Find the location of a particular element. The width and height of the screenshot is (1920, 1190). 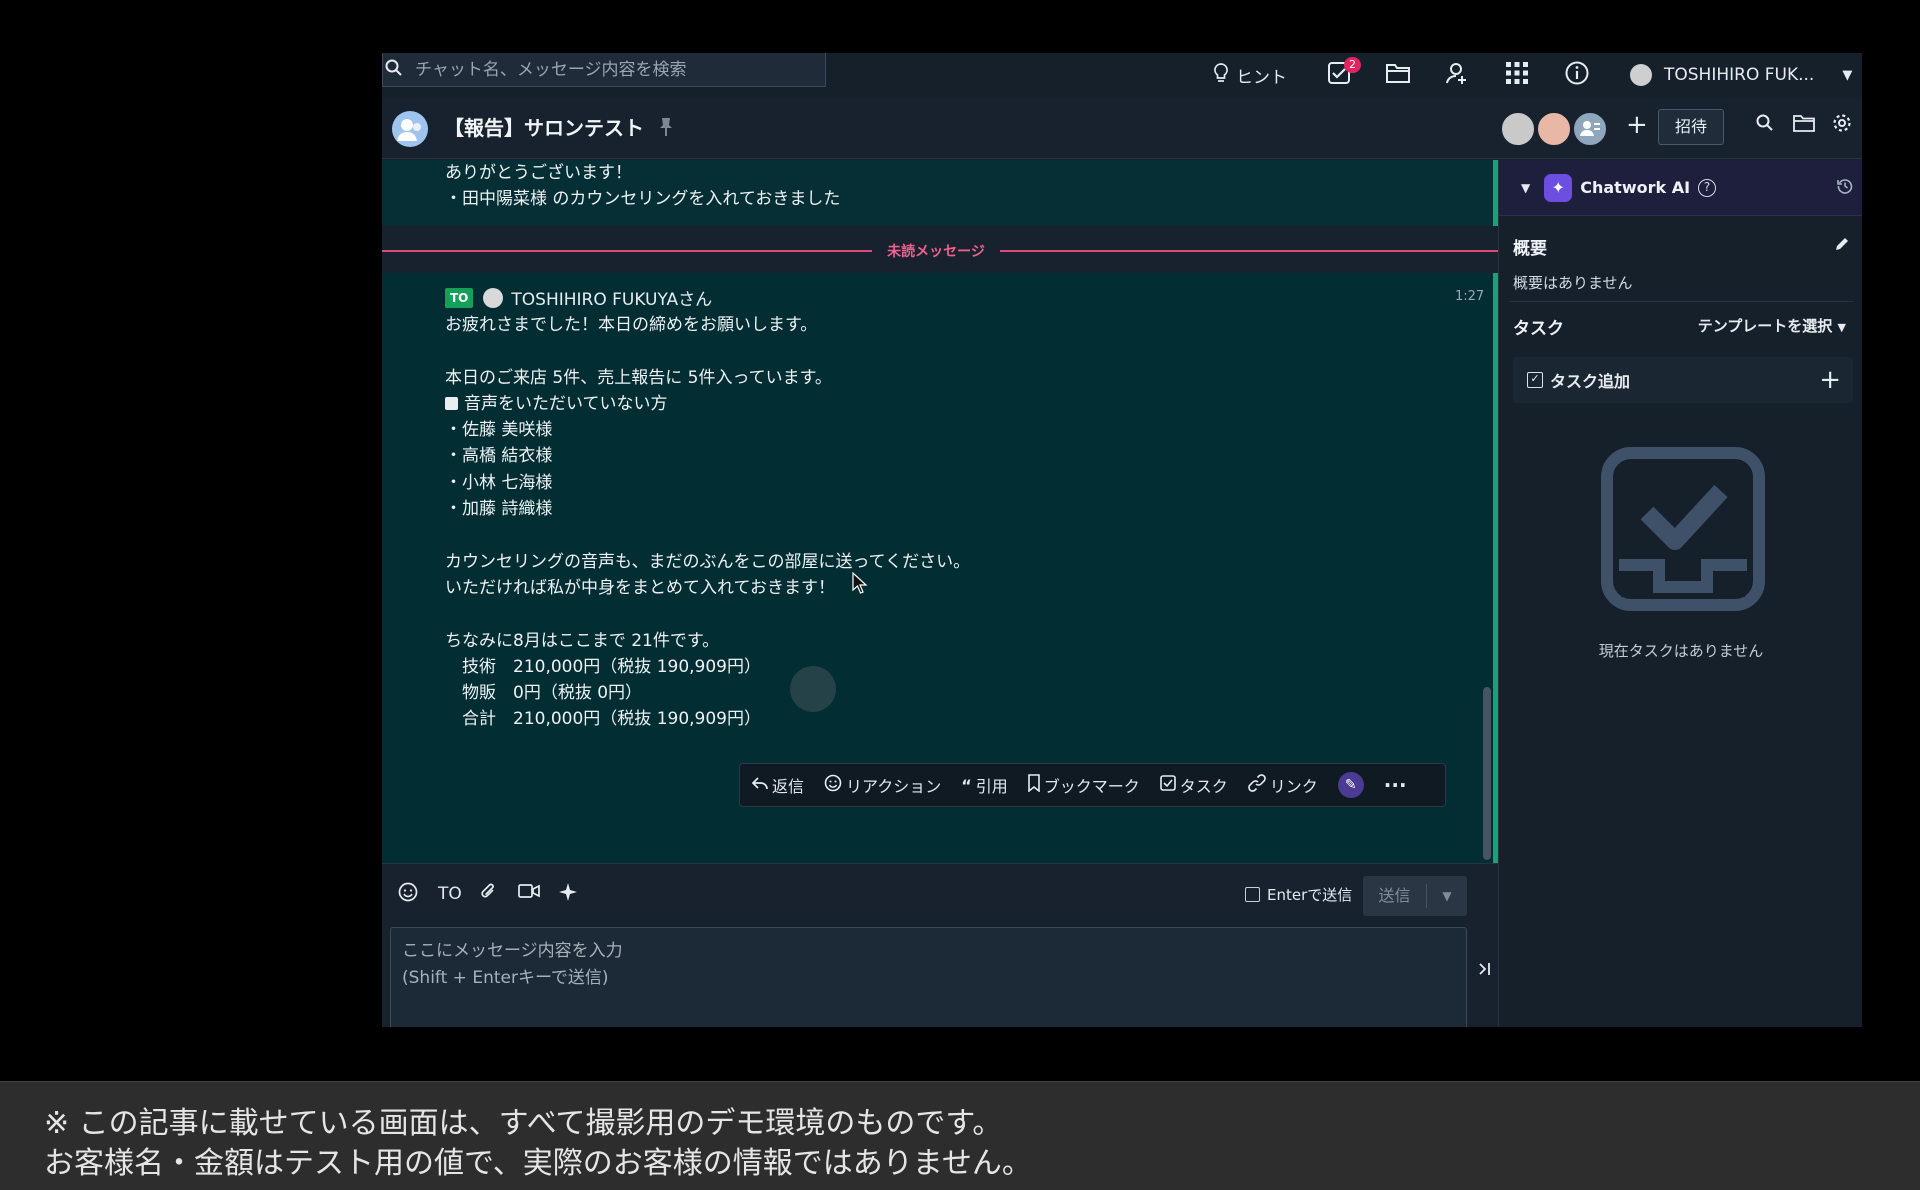

template-select: テンプレートを選択 ▼ is located at coordinates (1772, 325).